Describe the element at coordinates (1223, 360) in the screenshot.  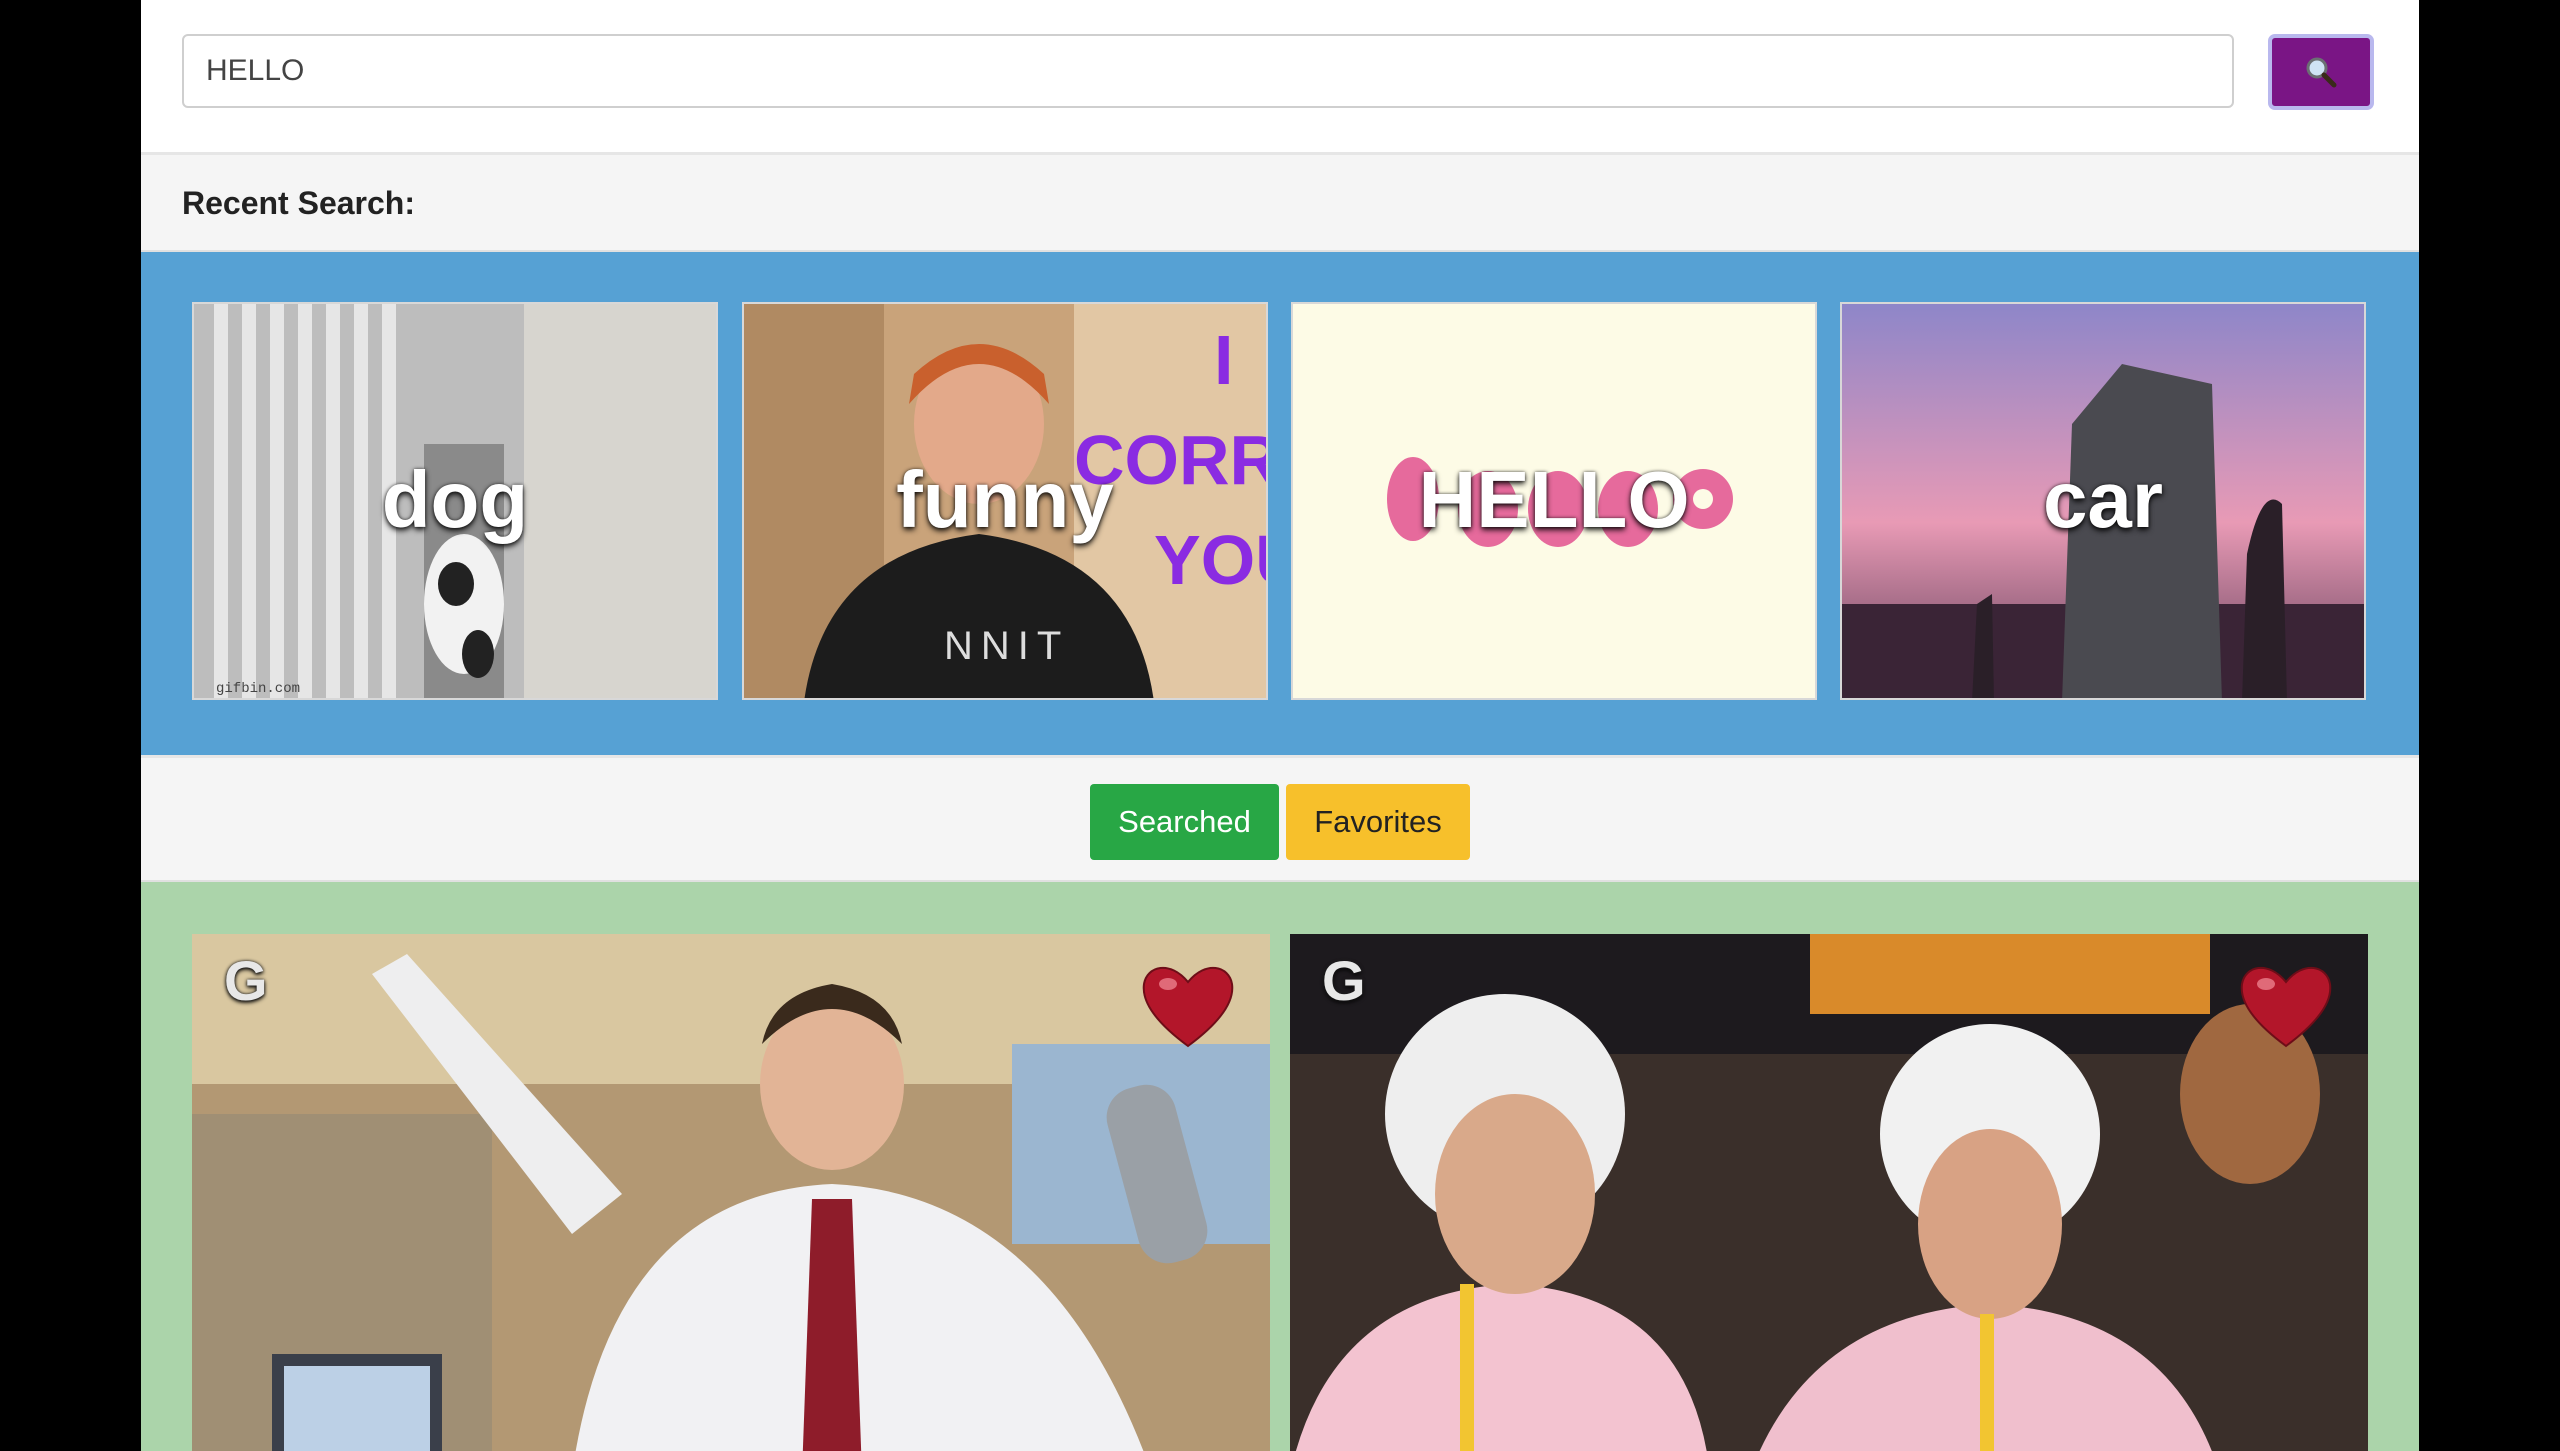
I see `svg-text: I` at that location.